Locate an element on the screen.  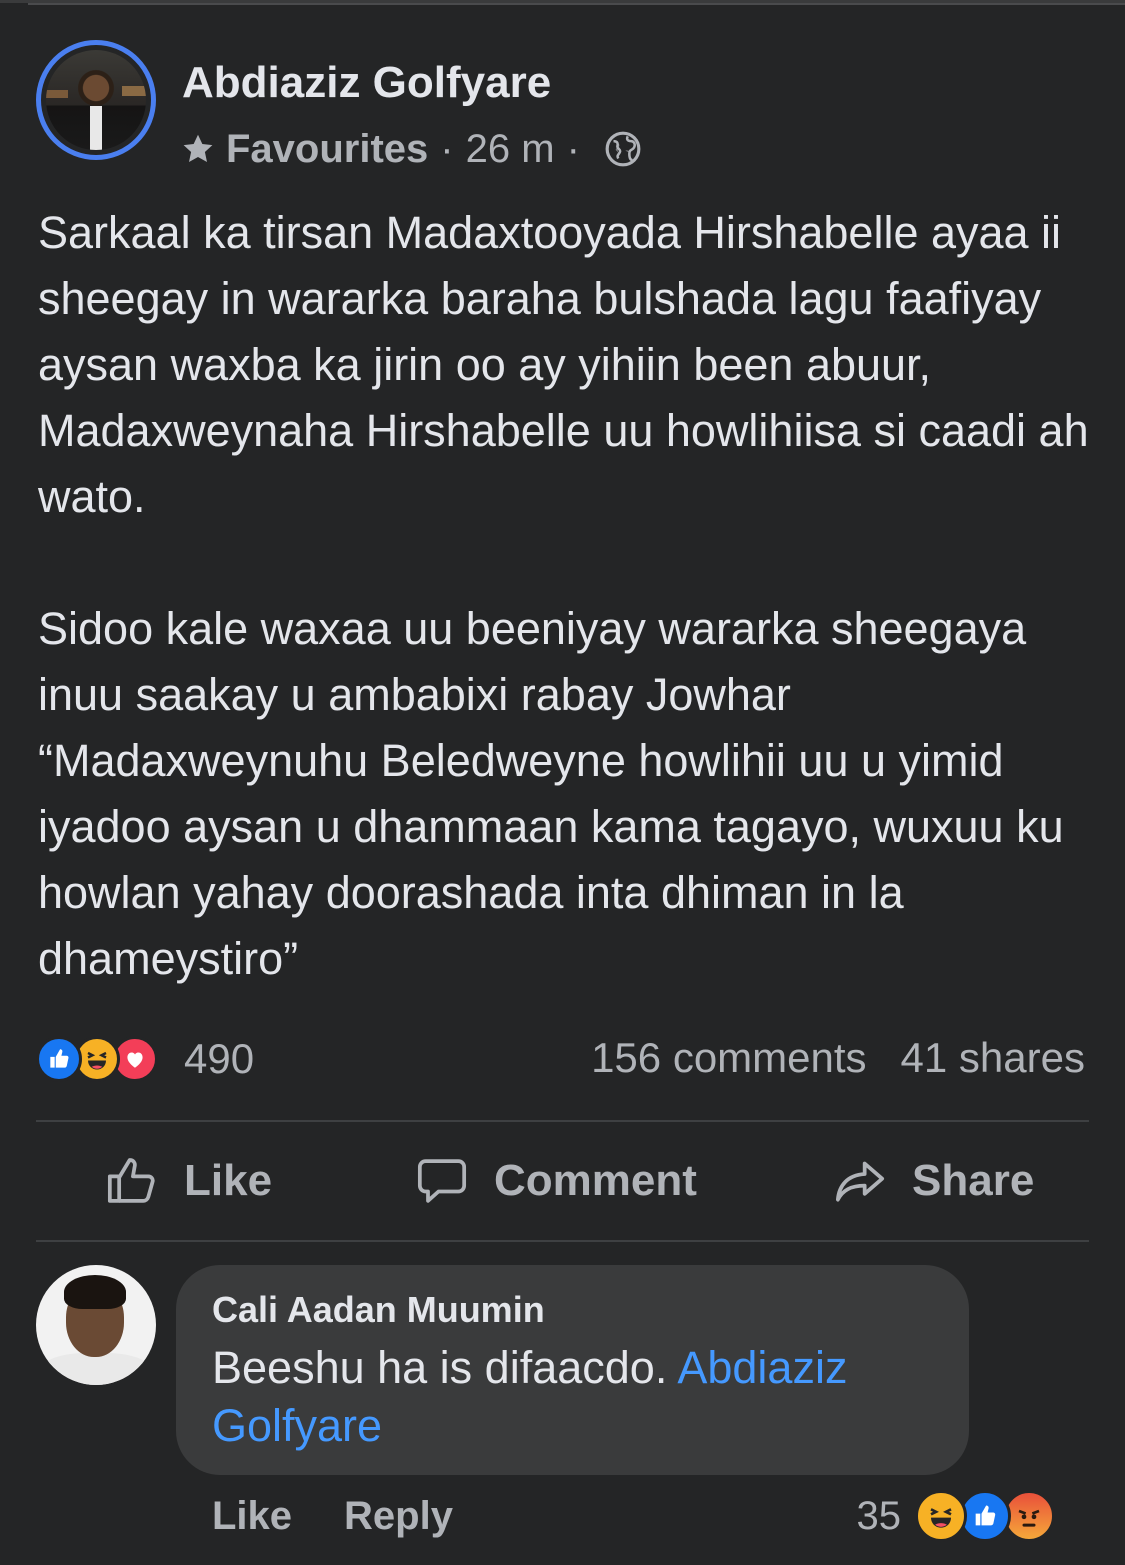
star-icon is located at coordinates (198, 148).